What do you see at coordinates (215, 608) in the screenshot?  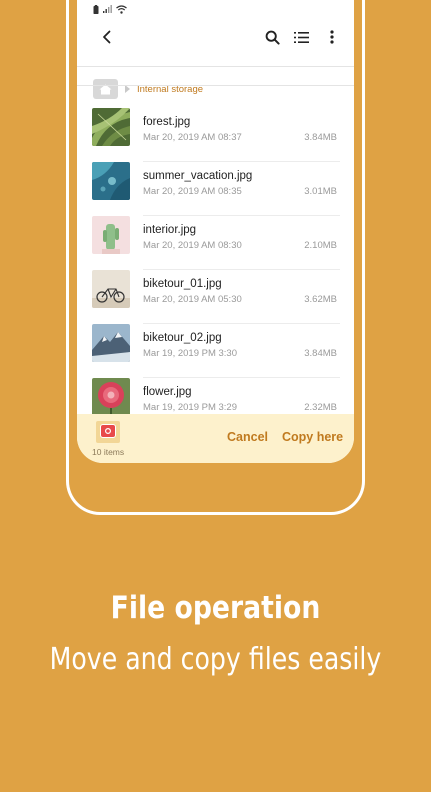 I see `promo-headline: File operation` at bounding box center [215, 608].